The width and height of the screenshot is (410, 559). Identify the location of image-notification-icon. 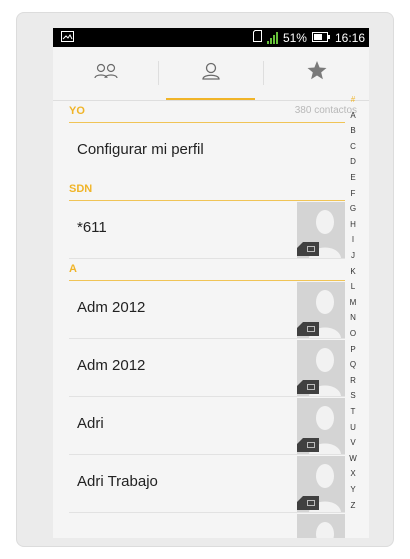
(67, 38).